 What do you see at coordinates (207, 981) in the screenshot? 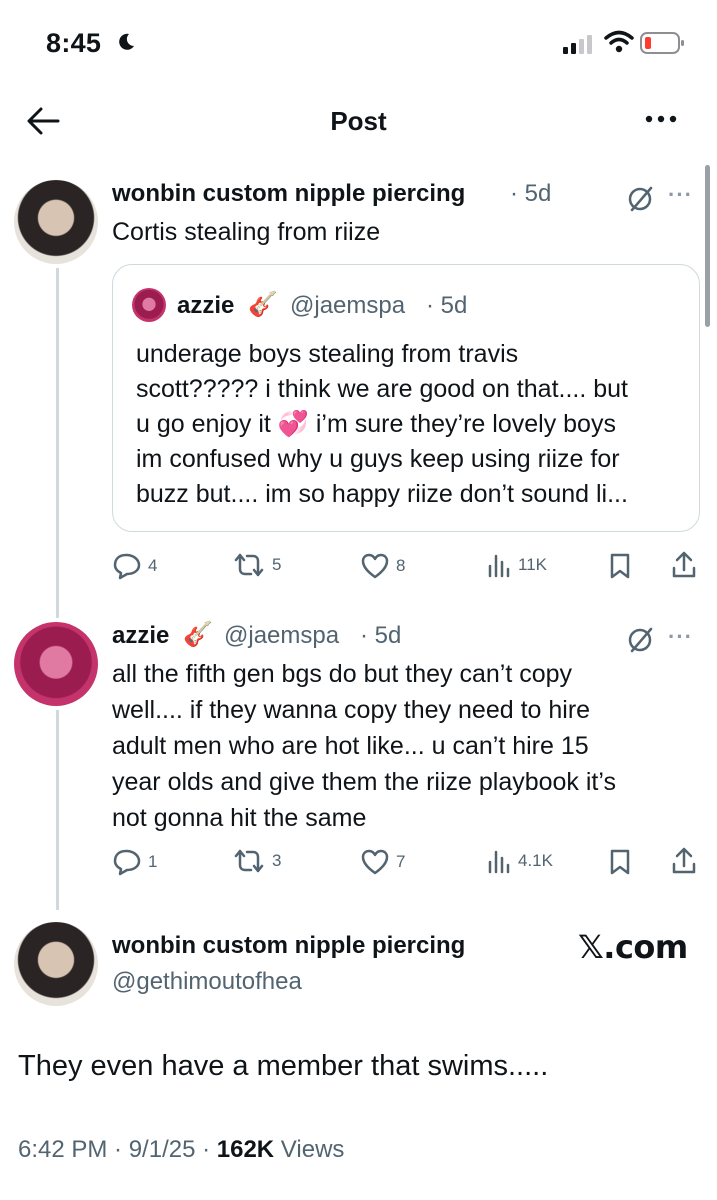
I see `author-handle: @gethimoutofhea` at bounding box center [207, 981].